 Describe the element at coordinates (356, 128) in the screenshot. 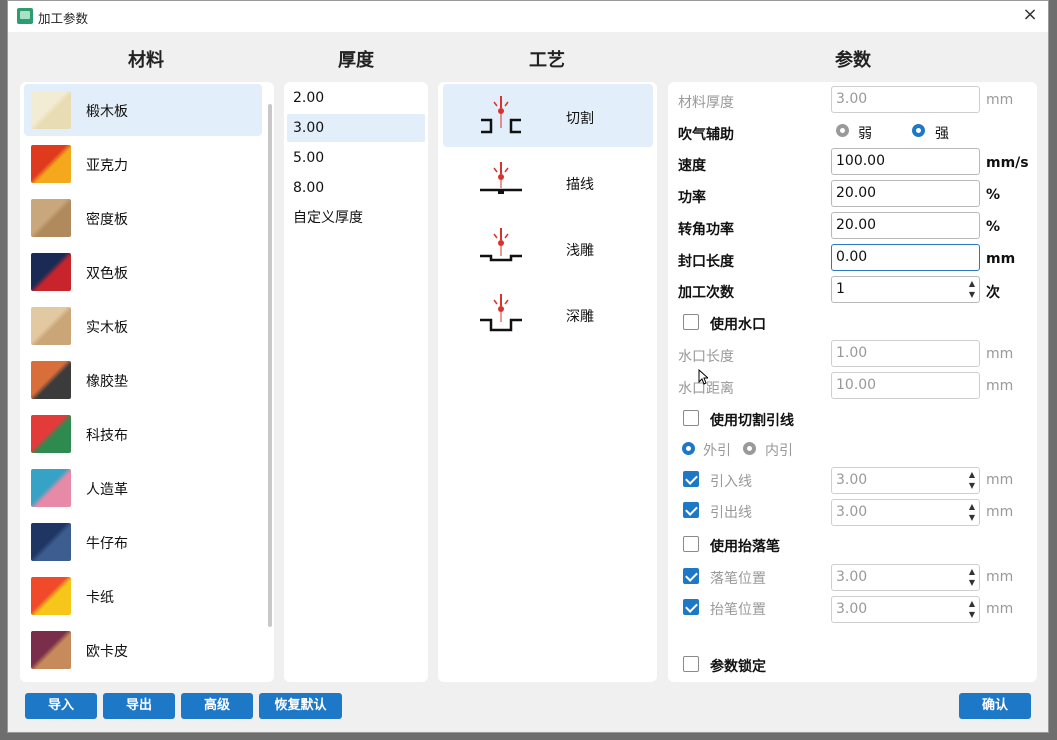

I see `thickness-item: 3.00` at that location.